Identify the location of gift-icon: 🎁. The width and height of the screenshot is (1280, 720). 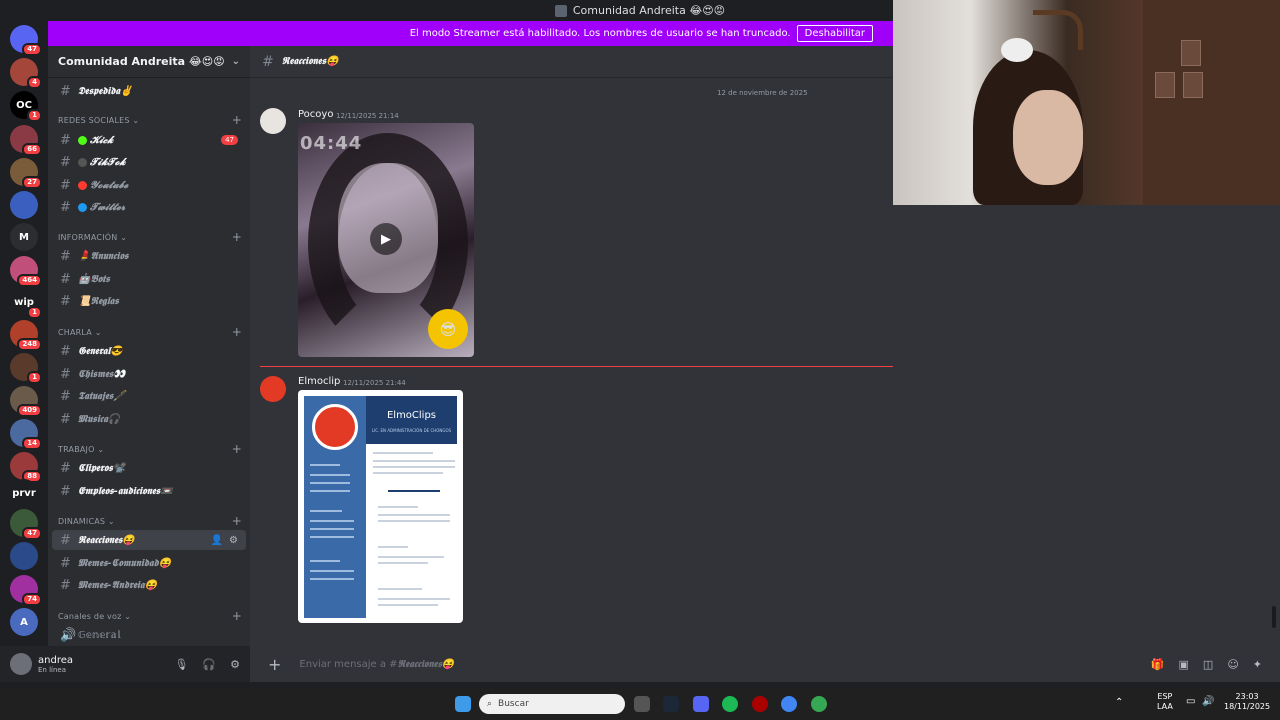
(1158, 664).